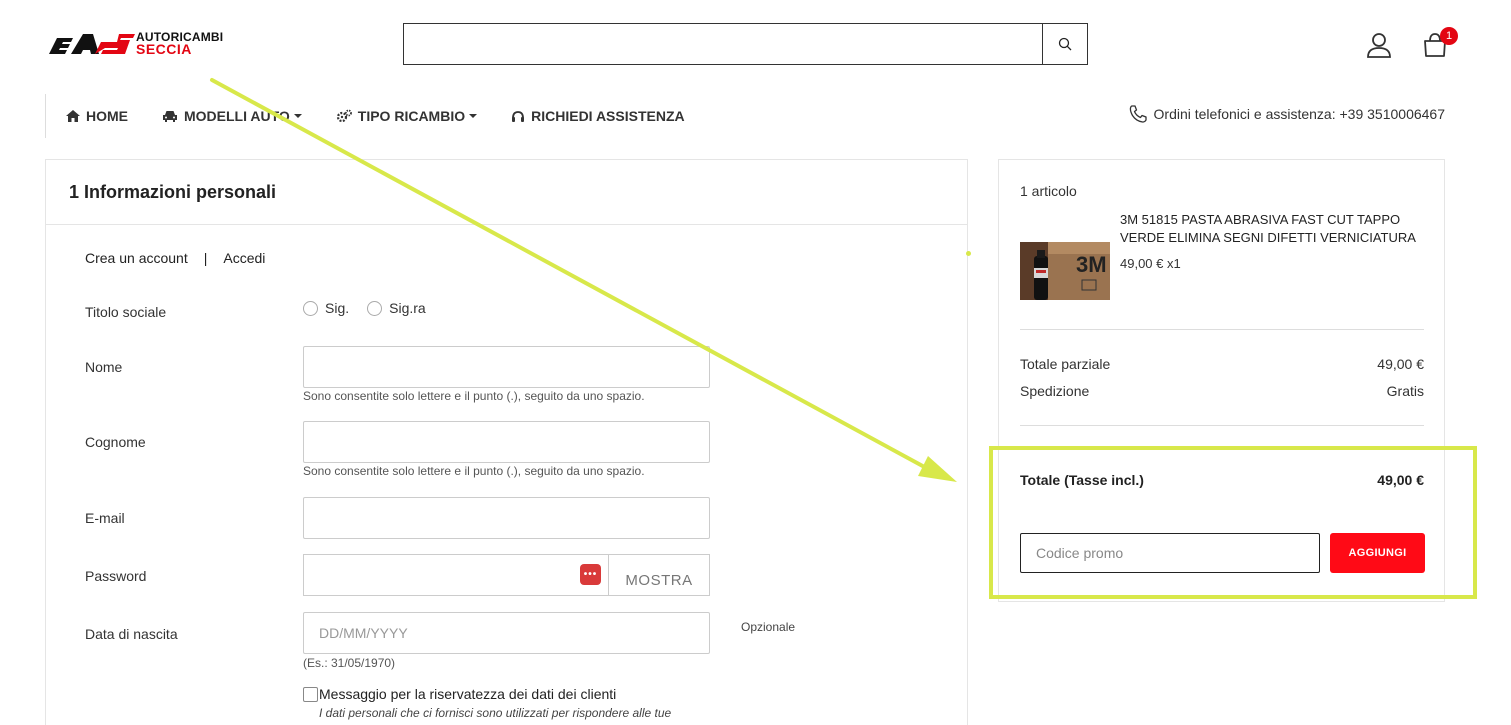 The height and width of the screenshot is (725, 1511). I want to click on shipping-value: Gratis, so click(1405, 391).